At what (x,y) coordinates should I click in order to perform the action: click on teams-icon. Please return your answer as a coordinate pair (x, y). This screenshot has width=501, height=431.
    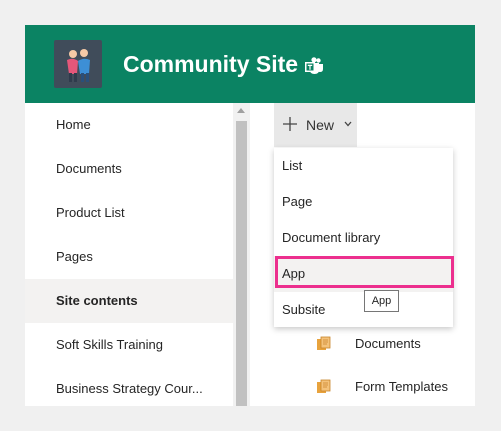
    Looking at the image, I should click on (314, 66).